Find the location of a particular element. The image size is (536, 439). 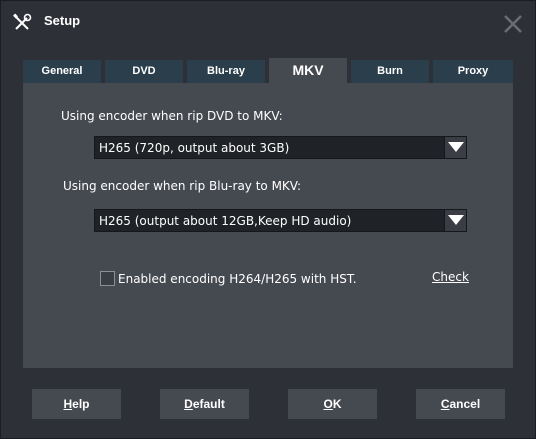

tab-general: General is located at coordinates (62, 71).